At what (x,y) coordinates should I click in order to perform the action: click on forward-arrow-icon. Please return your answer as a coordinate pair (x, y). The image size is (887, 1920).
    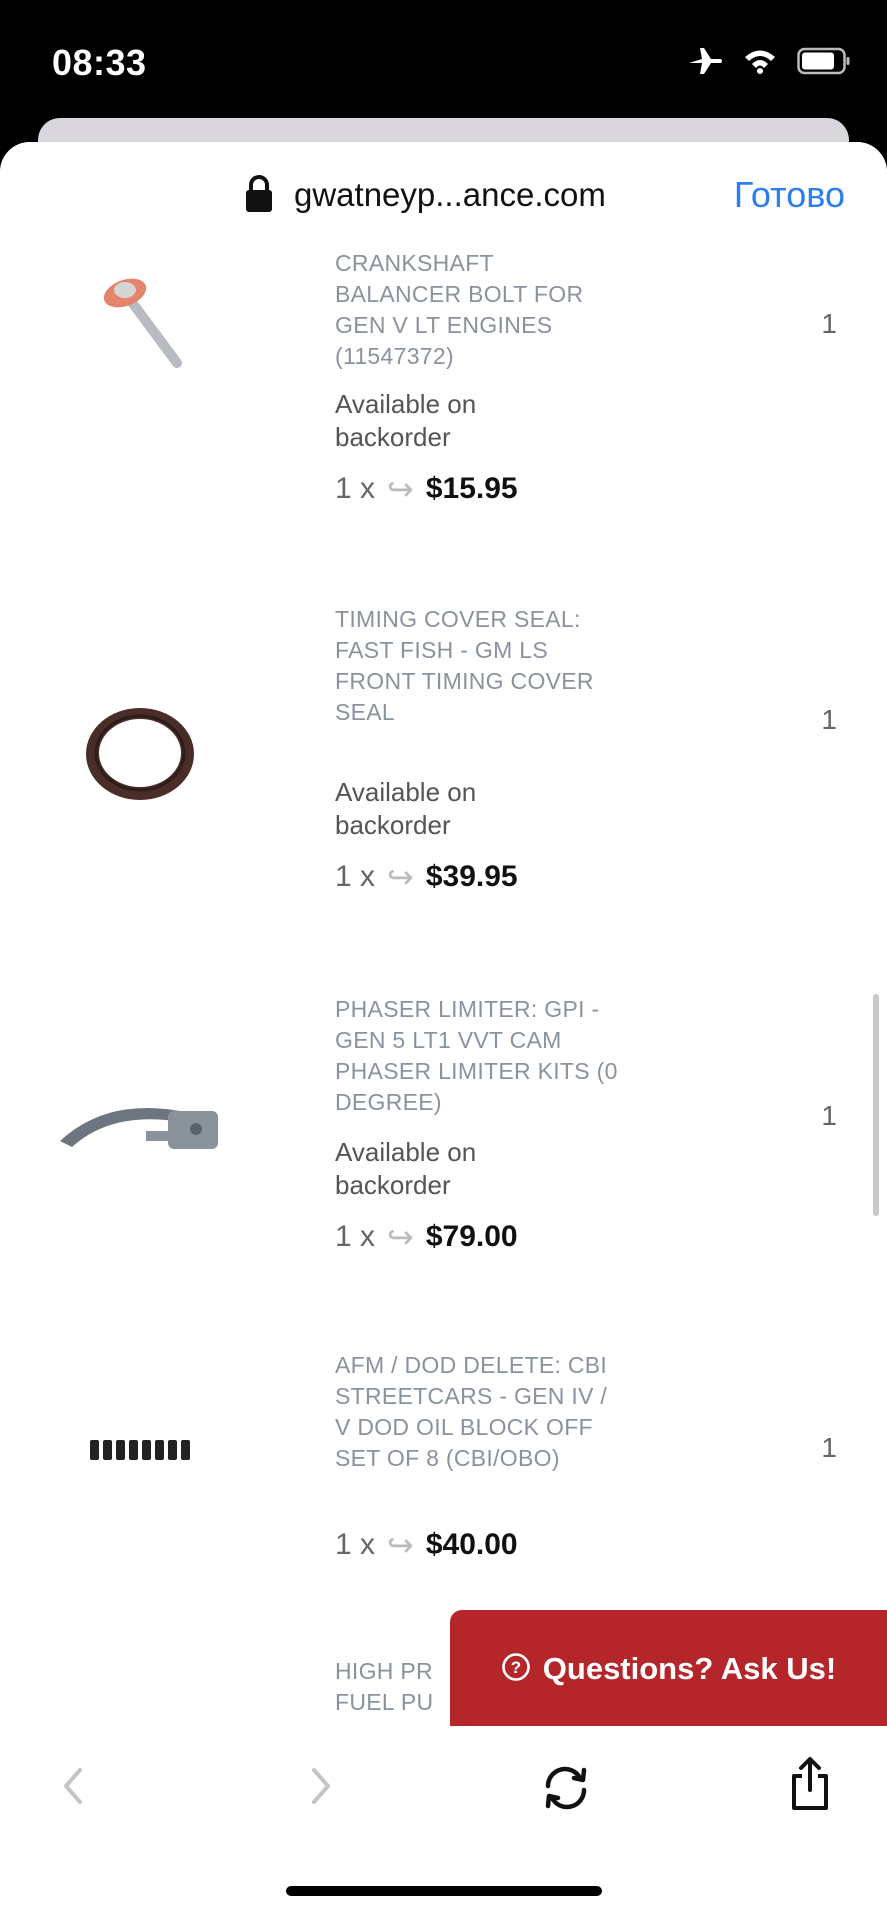
    Looking at the image, I should click on (321, 1788).